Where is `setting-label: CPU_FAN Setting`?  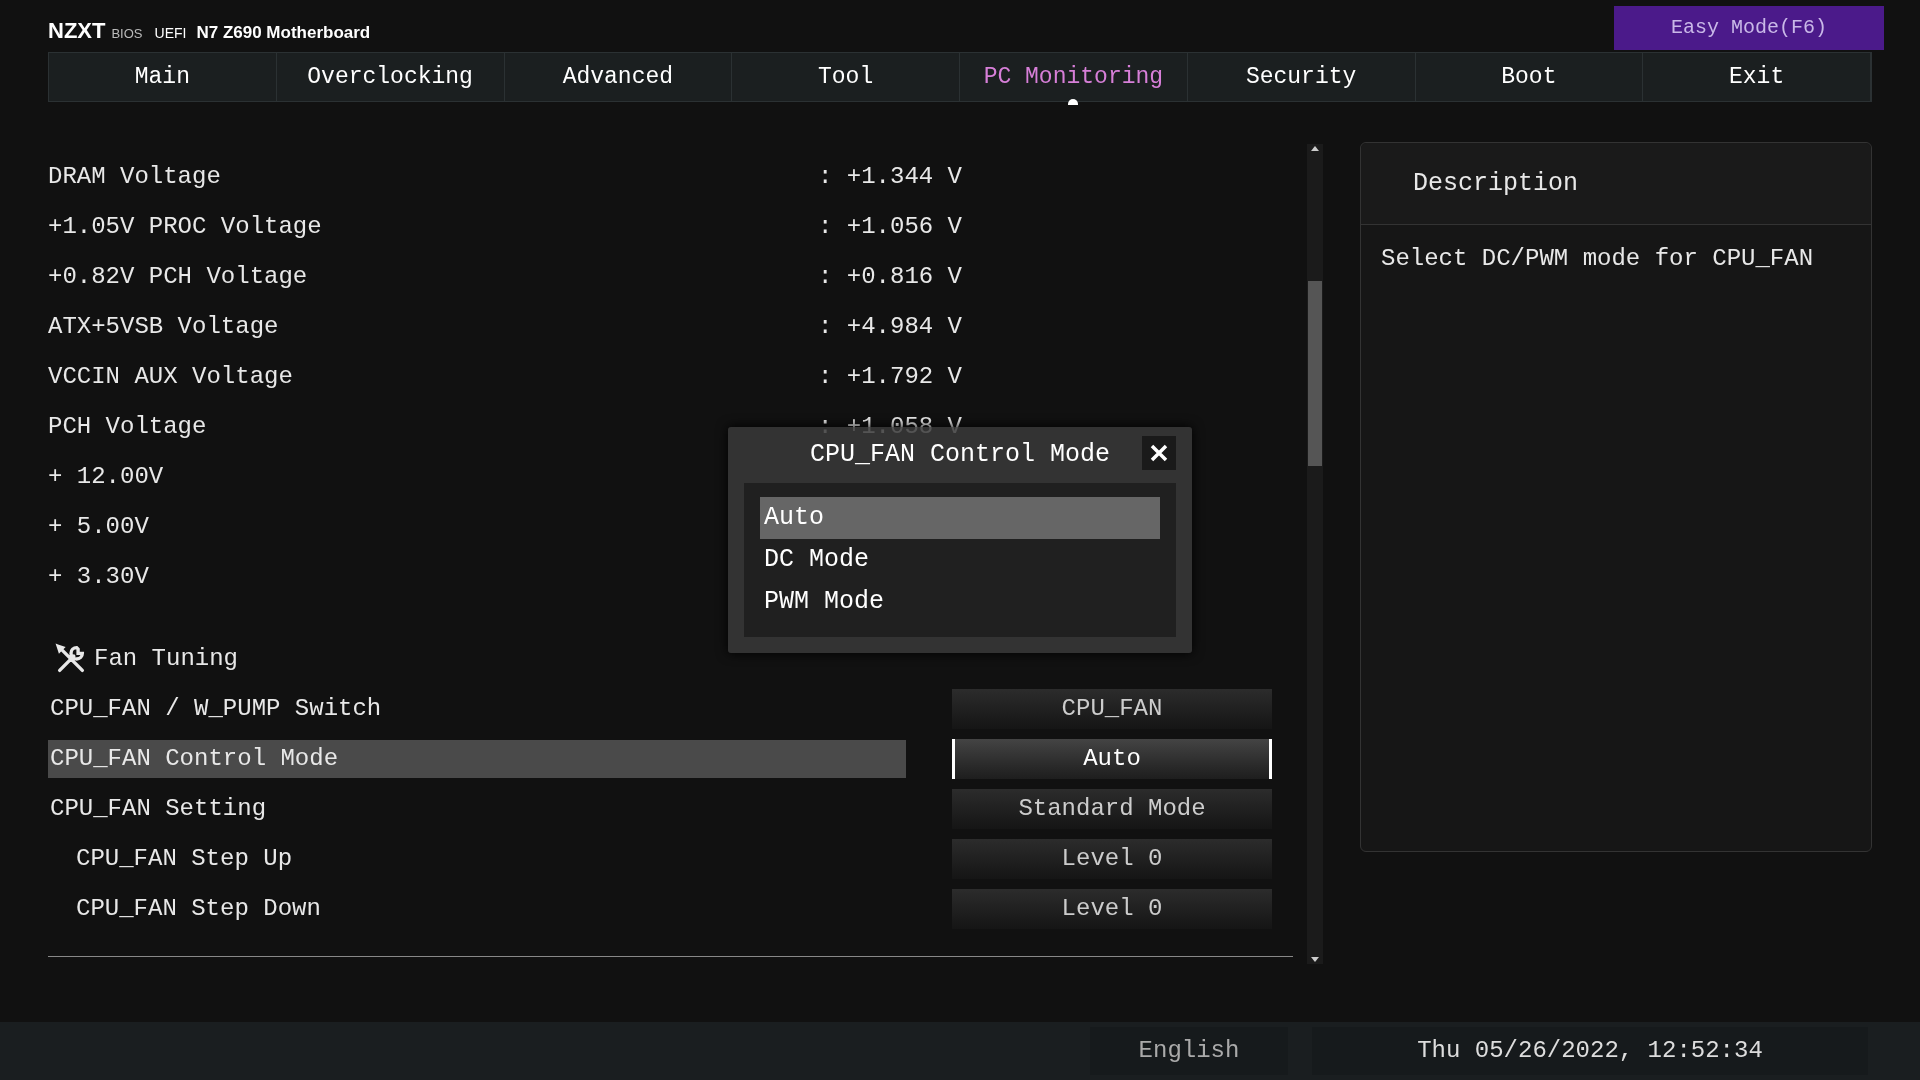 setting-label: CPU_FAN Setting is located at coordinates (477, 809).